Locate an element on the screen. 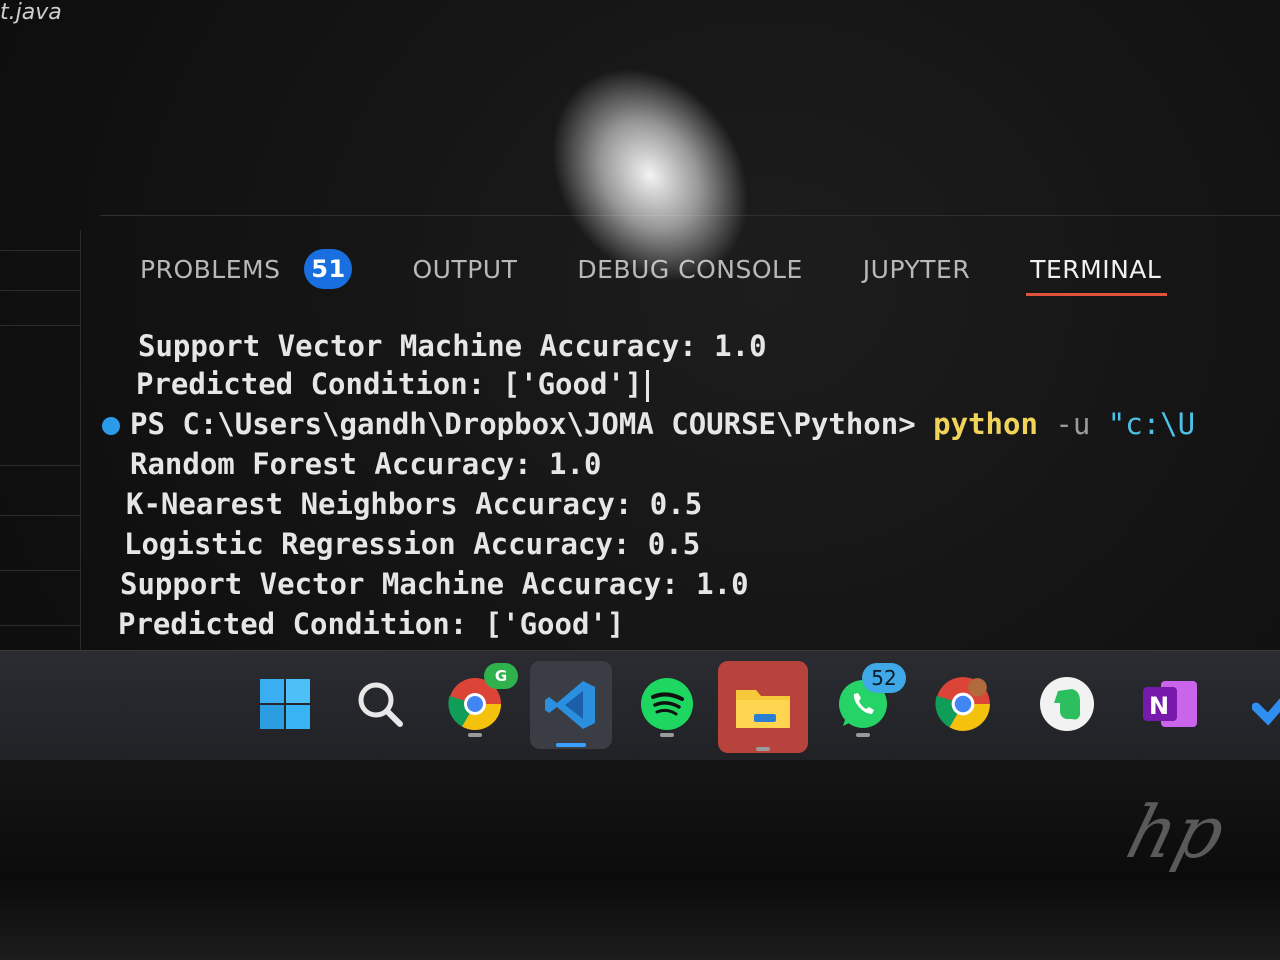  file-explorer-icon is located at coordinates (763, 707).